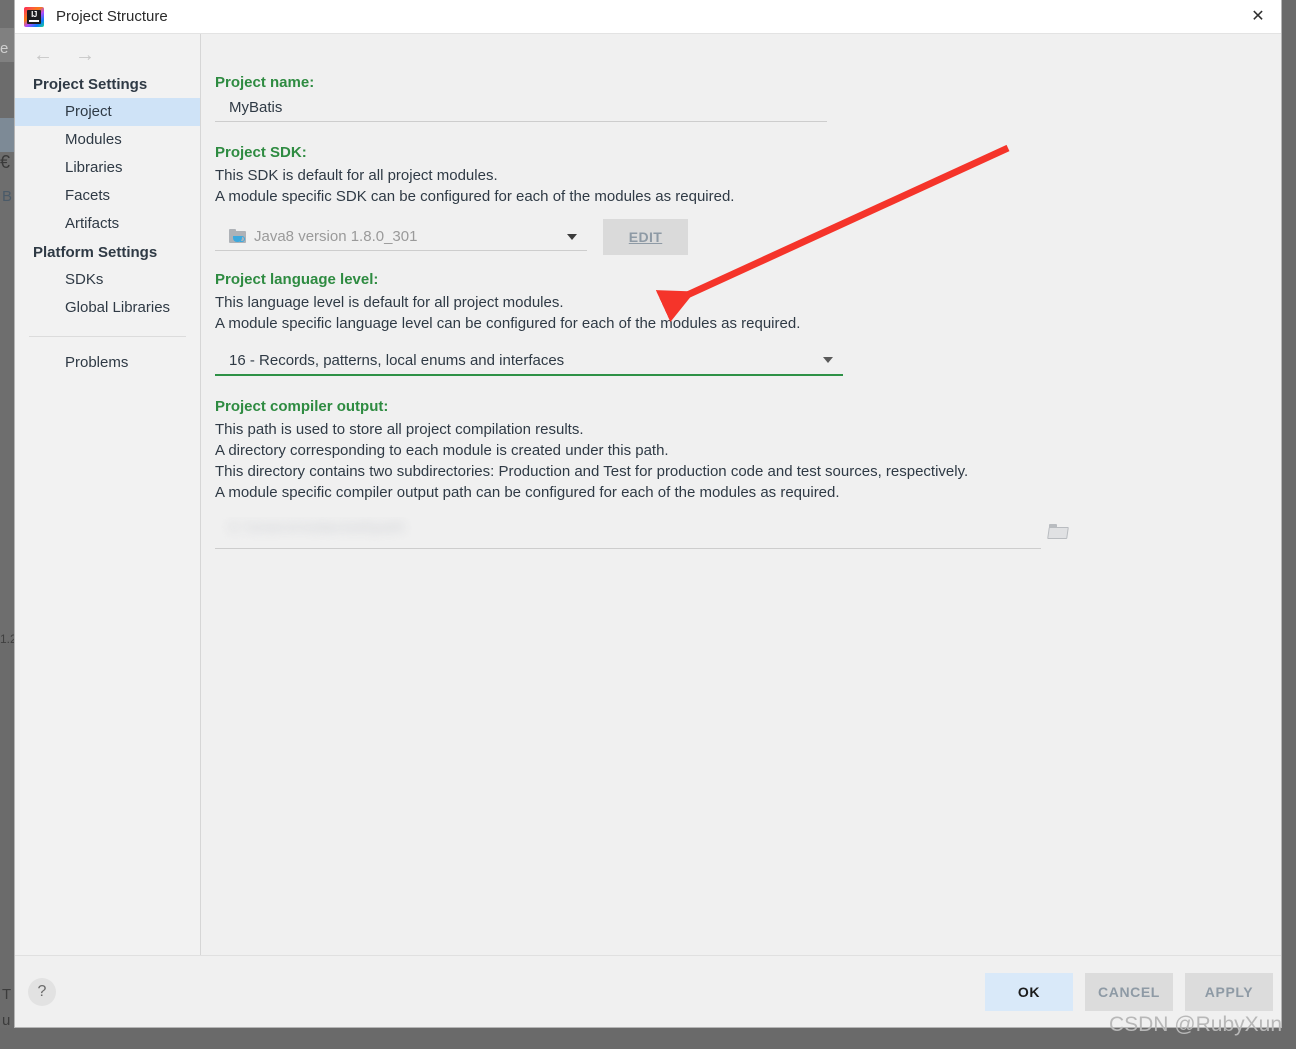 This screenshot has width=1296, height=1049. What do you see at coordinates (107, 55) in the screenshot?
I see `navigation-arrows: ← →` at bounding box center [107, 55].